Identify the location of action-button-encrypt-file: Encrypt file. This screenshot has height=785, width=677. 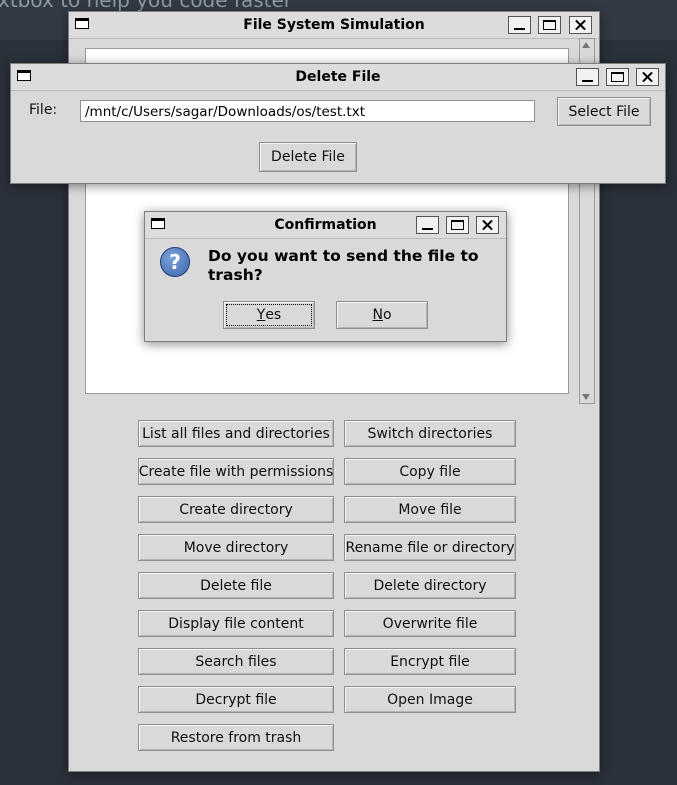
(430, 661).